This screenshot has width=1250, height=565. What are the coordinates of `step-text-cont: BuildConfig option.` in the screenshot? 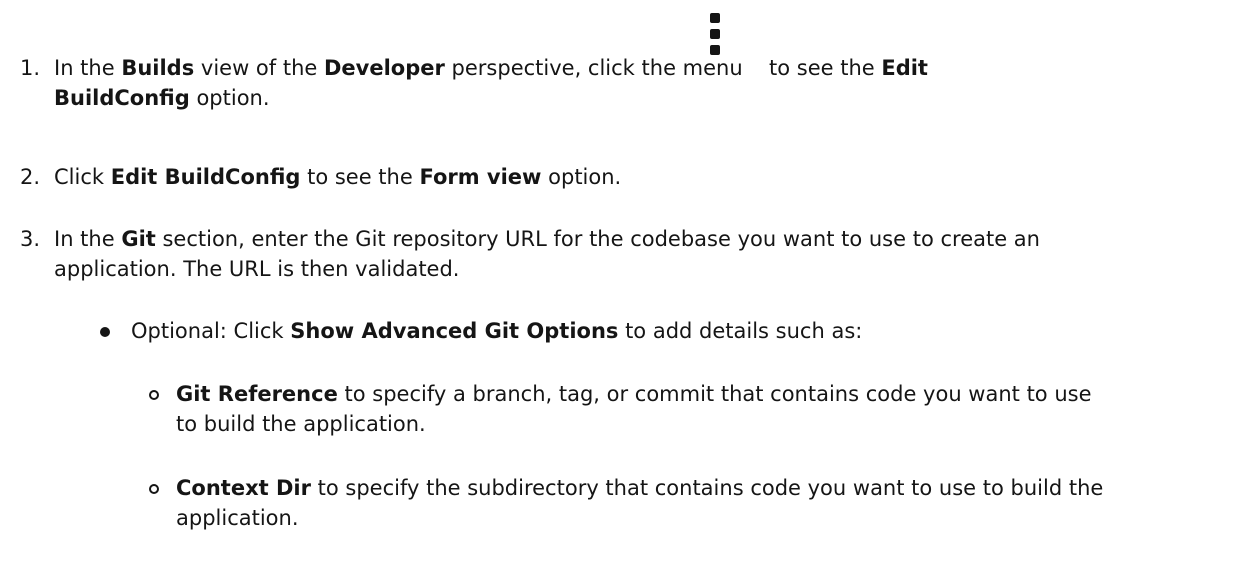 It's located at (162, 98).